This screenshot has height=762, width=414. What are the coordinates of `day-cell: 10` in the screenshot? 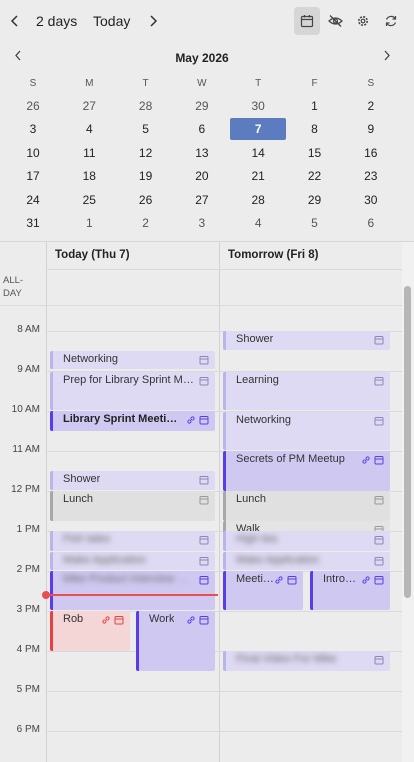 It's located at (33, 153).